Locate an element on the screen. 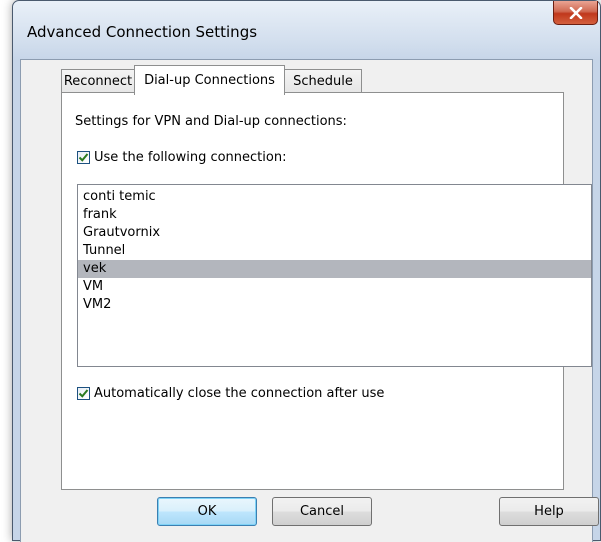 The image size is (601, 542). tab-reconnect: Reconnect is located at coordinates (98, 81).